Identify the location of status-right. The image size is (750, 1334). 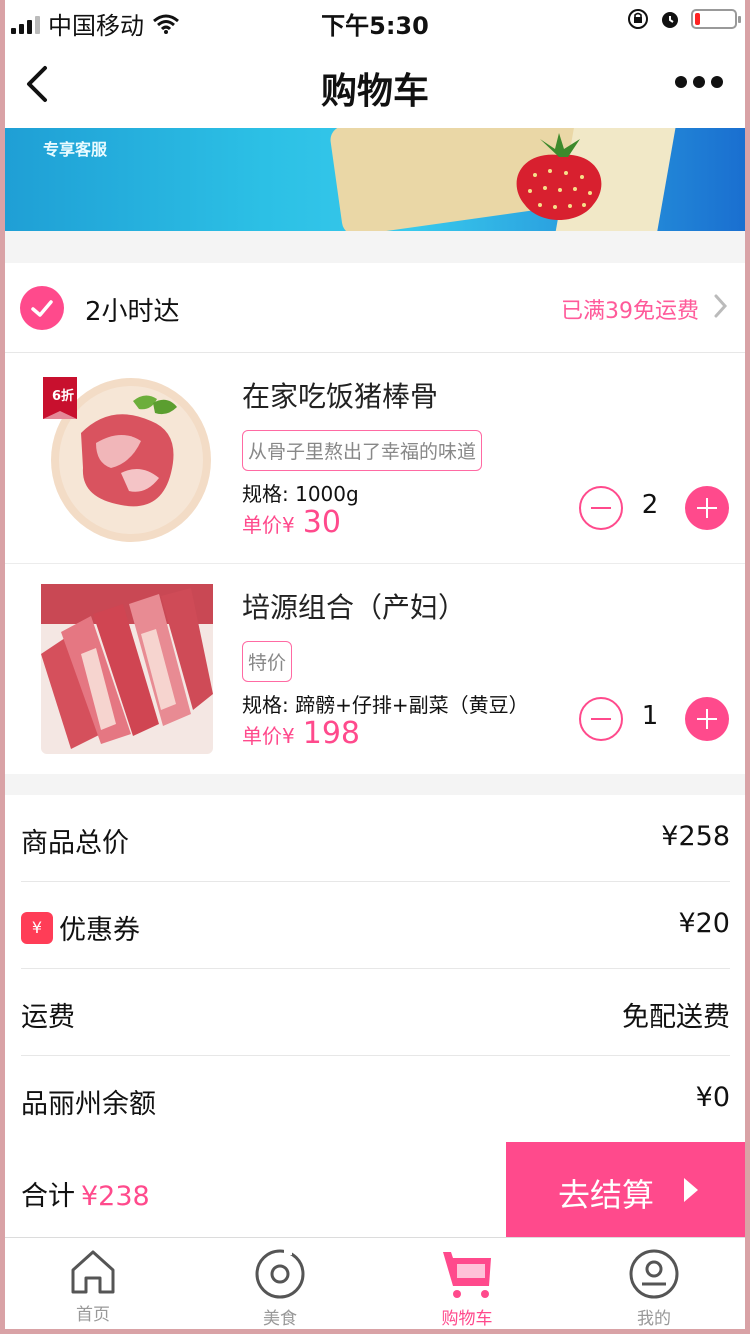
(684, 19).